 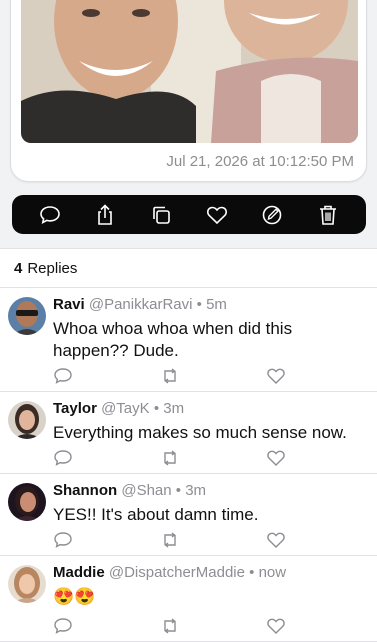 I want to click on reply-meta: Ravi @PanikkarRavi • 5m, so click(x=210, y=305).